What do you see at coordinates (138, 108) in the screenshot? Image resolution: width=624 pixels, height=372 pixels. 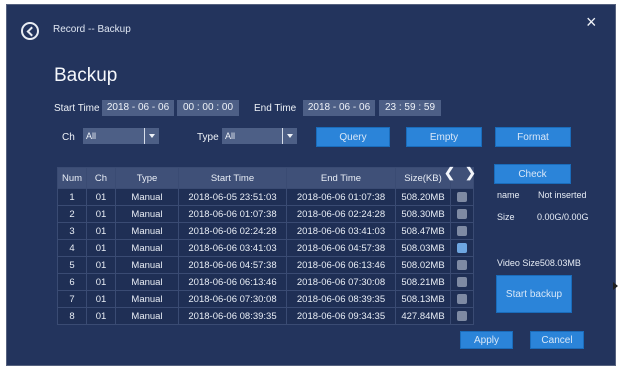 I see `start-date-field: 2018 - 06 - 06` at bounding box center [138, 108].